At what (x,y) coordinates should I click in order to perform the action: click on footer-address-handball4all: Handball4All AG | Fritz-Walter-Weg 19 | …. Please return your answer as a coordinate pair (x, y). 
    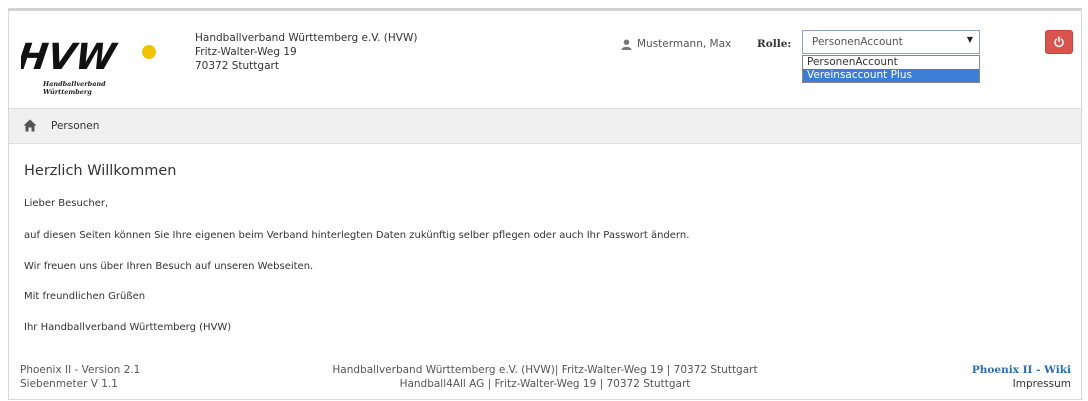
    Looking at the image, I should click on (545, 384).